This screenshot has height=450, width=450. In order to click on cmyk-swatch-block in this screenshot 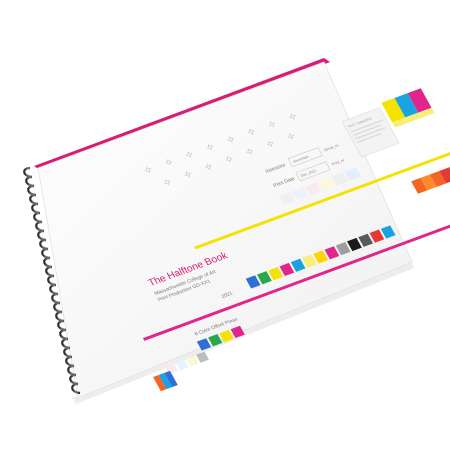, I will do `click(408, 108)`.